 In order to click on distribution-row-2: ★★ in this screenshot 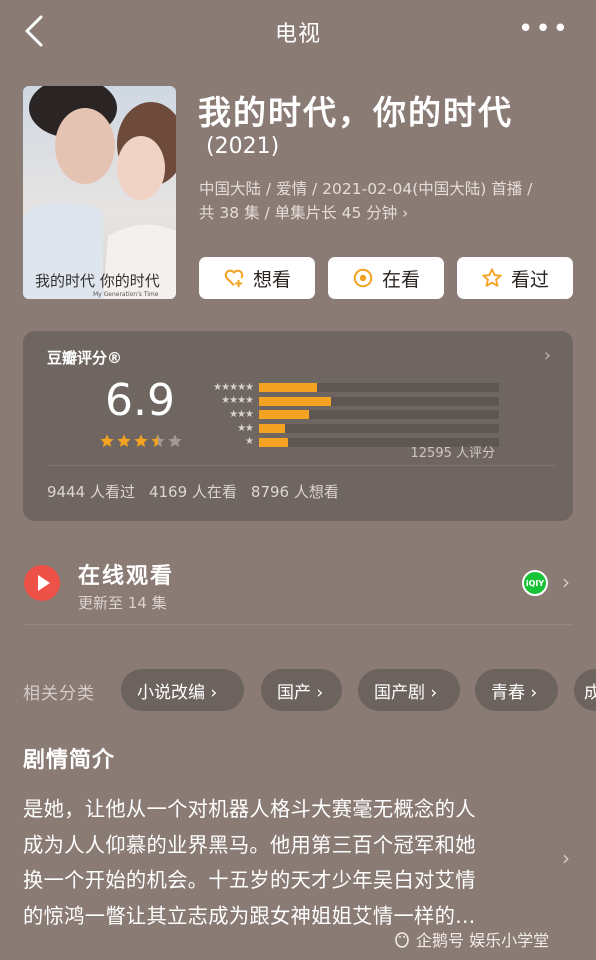, I will do `click(347, 429)`.